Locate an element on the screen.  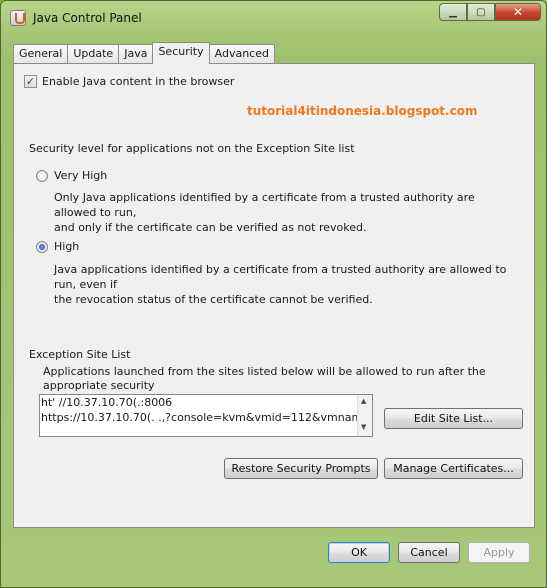
window-controls: ▁ ▢ ✕ is located at coordinates (490, 12).